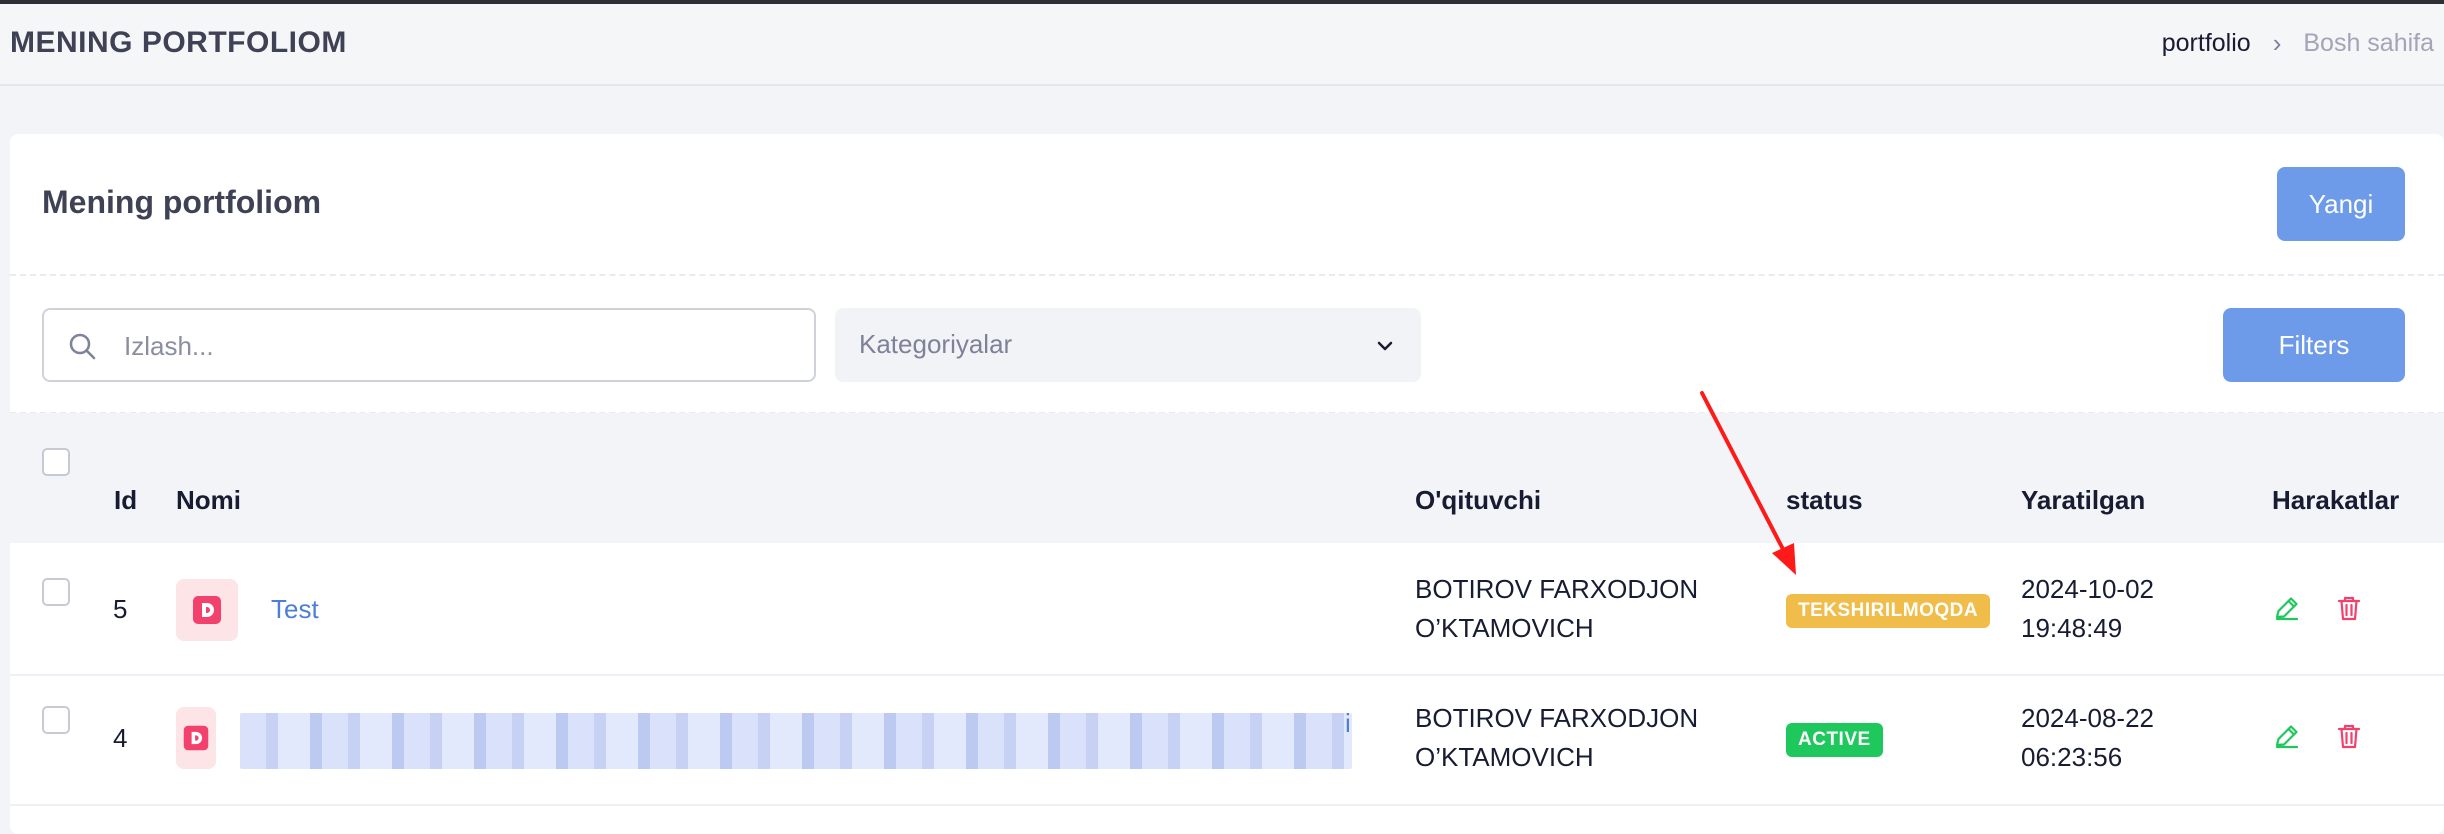 The width and height of the screenshot is (2444, 834). What do you see at coordinates (936, 344) in the screenshot?
I see `category-select-value: Kategoriyalar` at bounding box center [936, 344].